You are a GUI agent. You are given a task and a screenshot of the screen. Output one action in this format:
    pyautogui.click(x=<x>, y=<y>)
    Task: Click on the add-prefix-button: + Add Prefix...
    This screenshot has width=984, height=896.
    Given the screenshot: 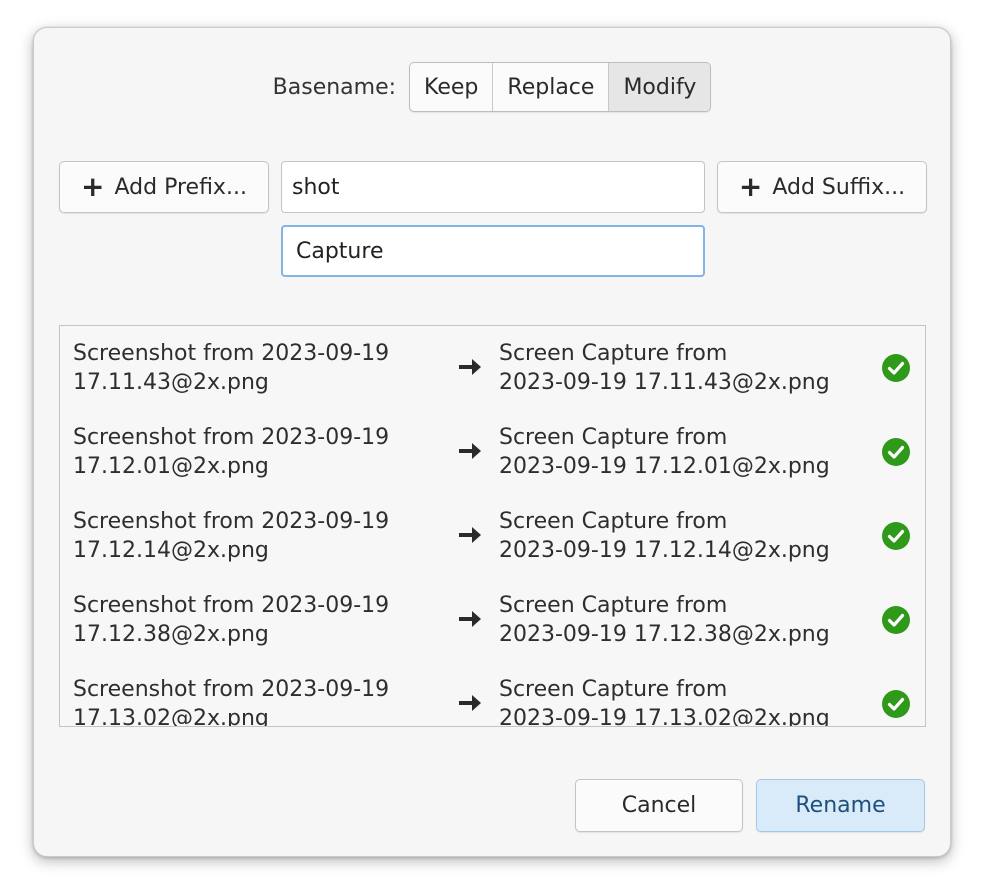 What is the action you would take?
    pyautogui.click(x=164, y=187)
    